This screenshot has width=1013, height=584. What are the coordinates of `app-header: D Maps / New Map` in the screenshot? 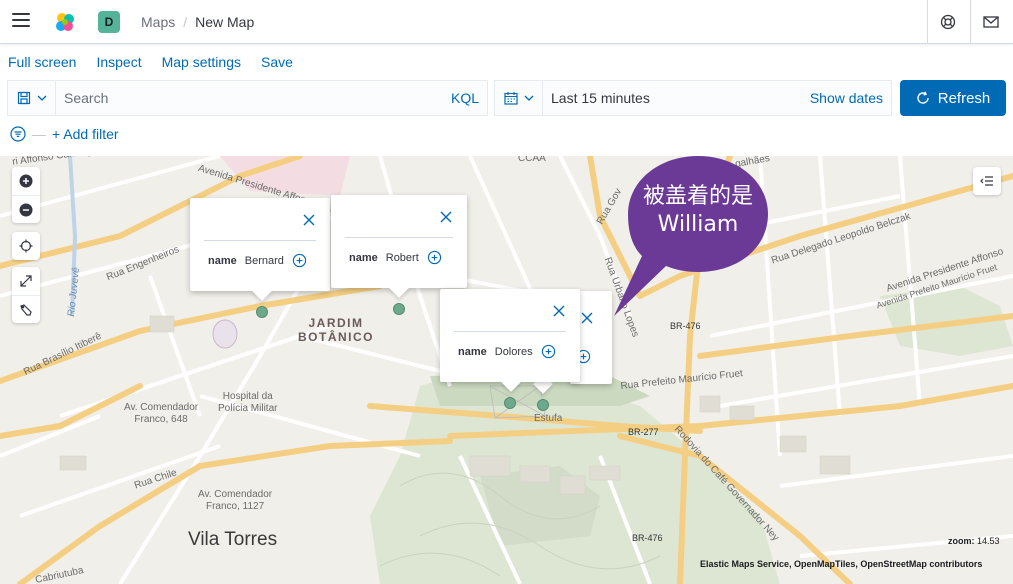 It's located at (506, 22).